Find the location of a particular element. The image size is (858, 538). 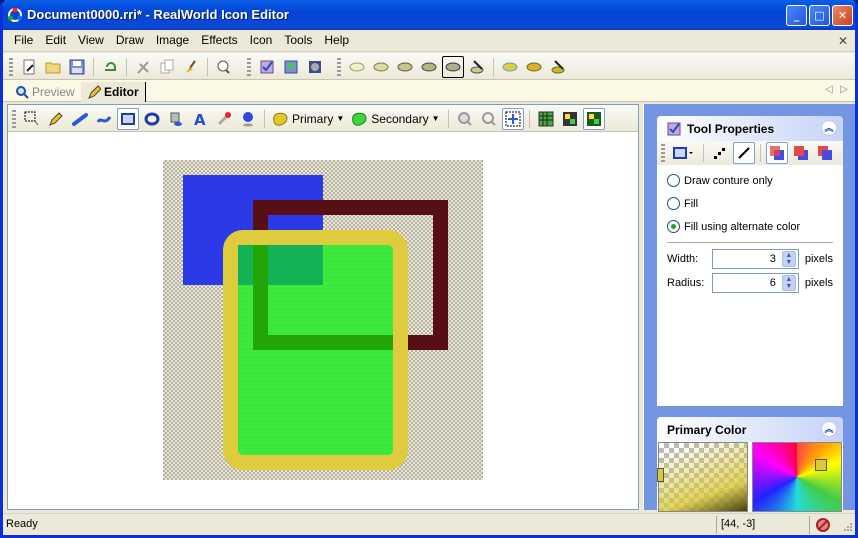

divider is located at coordinates (716, 525).